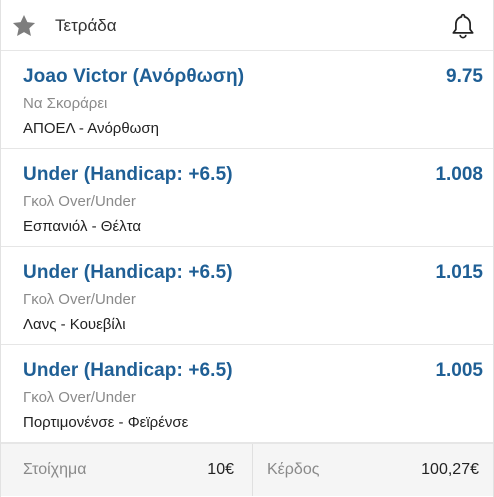 Image resolution: width=494 pixels, height=497 pixels. I want to click on bet-odds: 1.005, so click(459, 370).